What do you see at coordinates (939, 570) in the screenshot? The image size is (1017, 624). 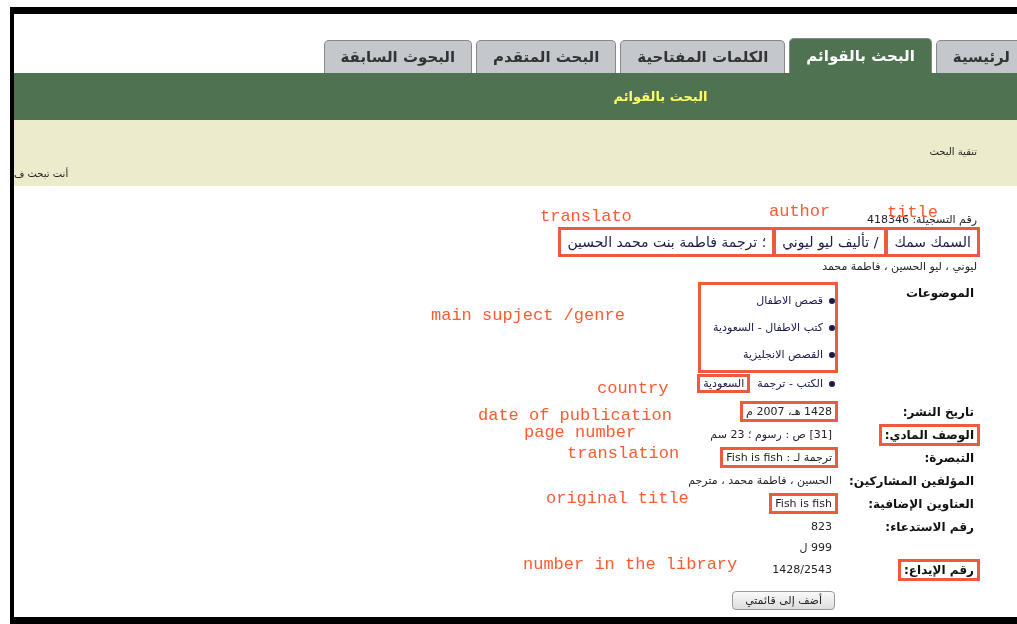 I see `field-label: رقم الإيداع:` at bounding box center [939, 570].